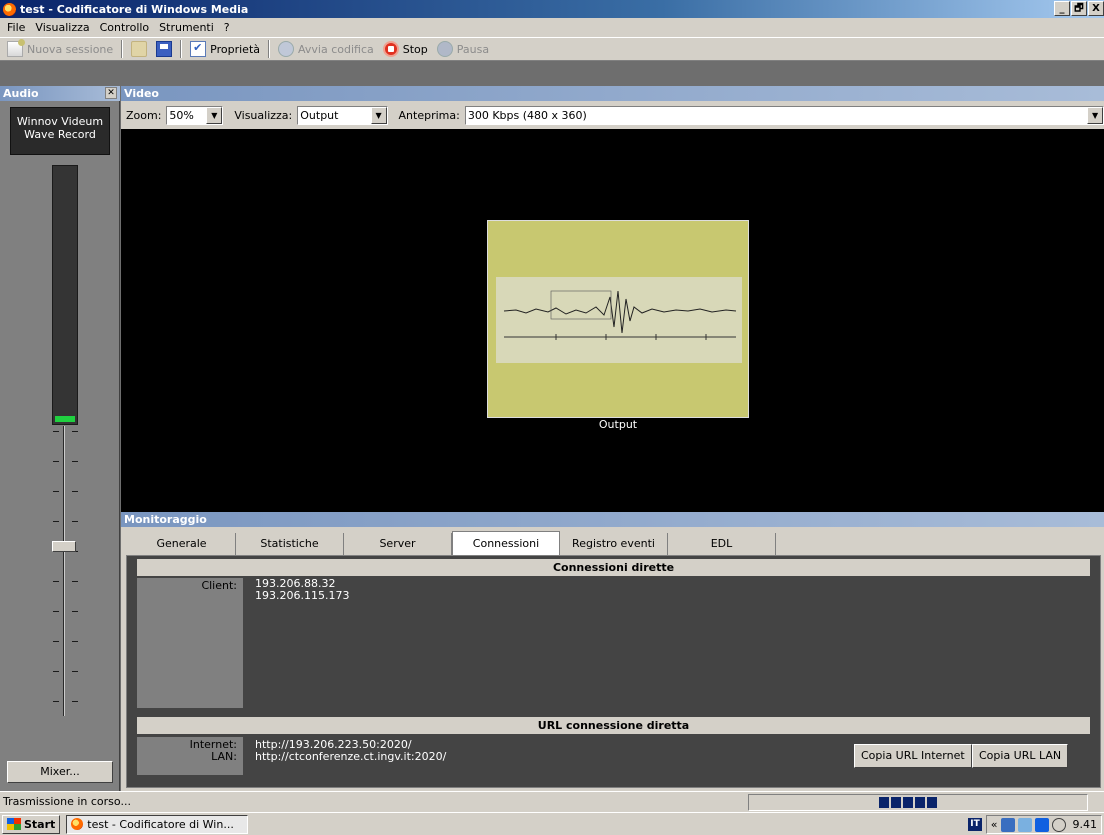 Image resolution: width=1104 pixels, height=835 pixels. Describe the element at coordinates (111, 93) in the screenshot. I see `audio-panel-close-icon: ✕` at that location.